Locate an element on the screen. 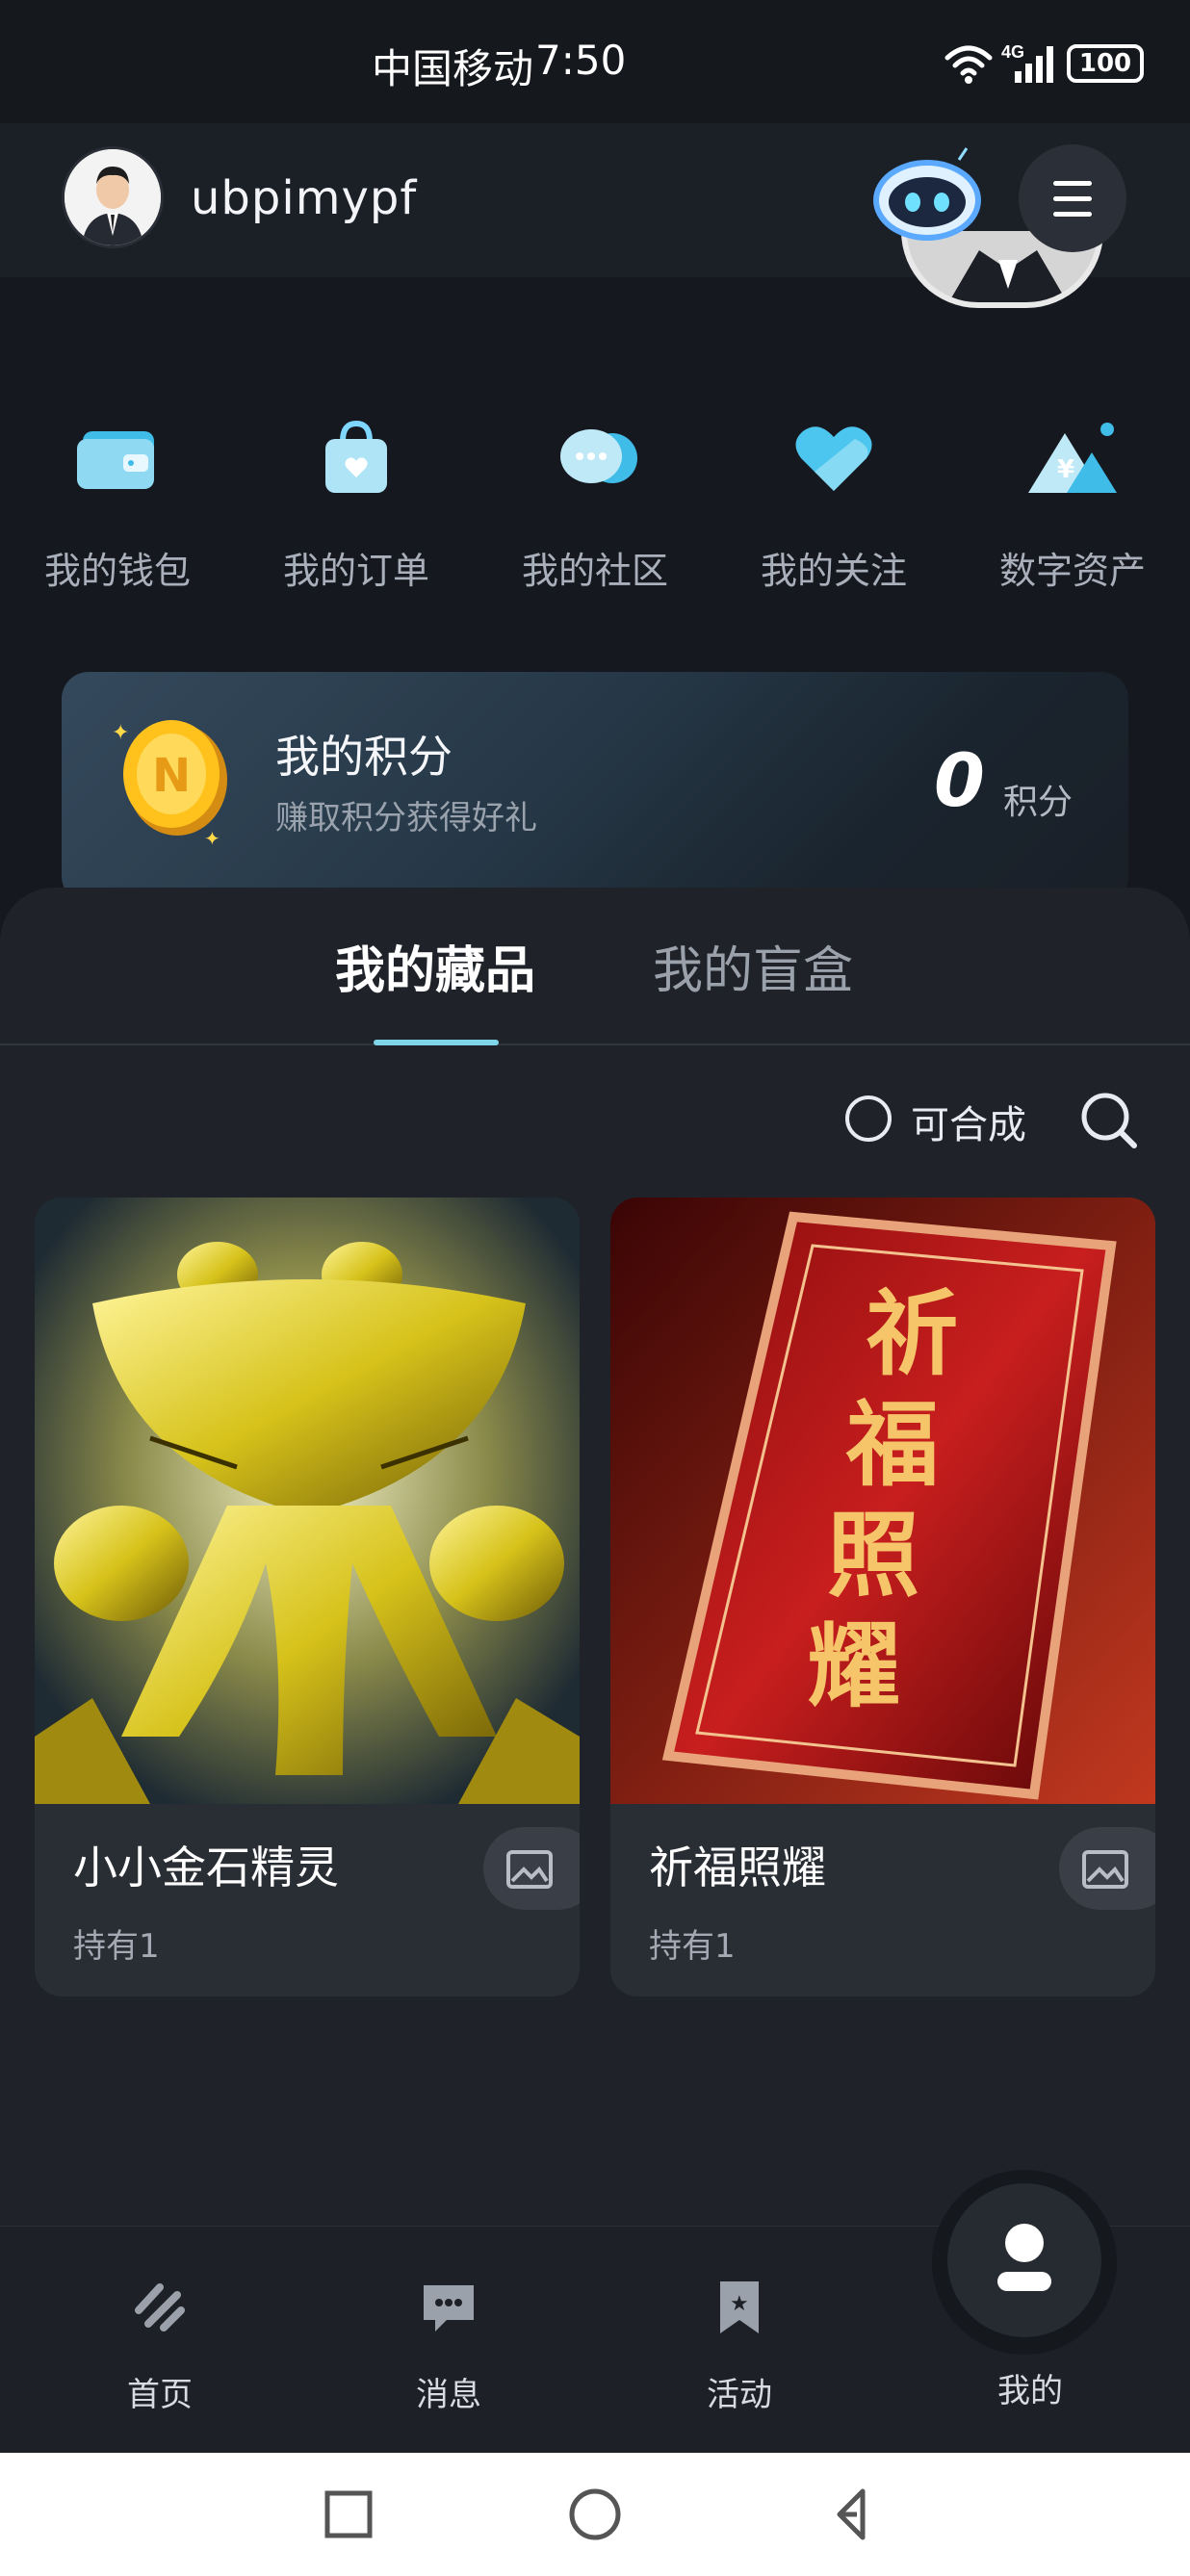 This screenshot has width=1190, height=2576. quick-nav-community: 我的社区 is located at coordinates (595, 504).